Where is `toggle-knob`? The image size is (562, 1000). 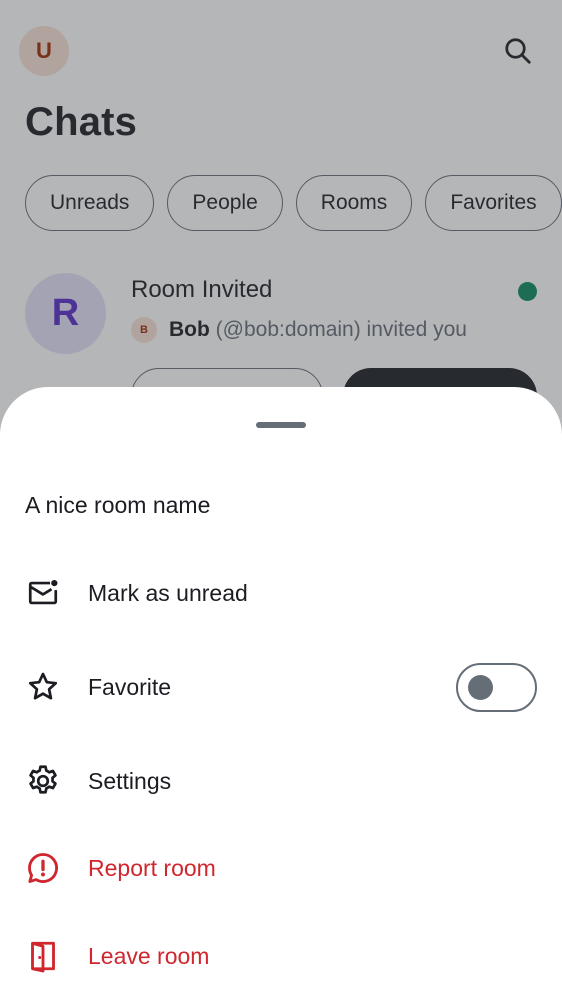 toggle-knob is located at coordinates (480, 687).